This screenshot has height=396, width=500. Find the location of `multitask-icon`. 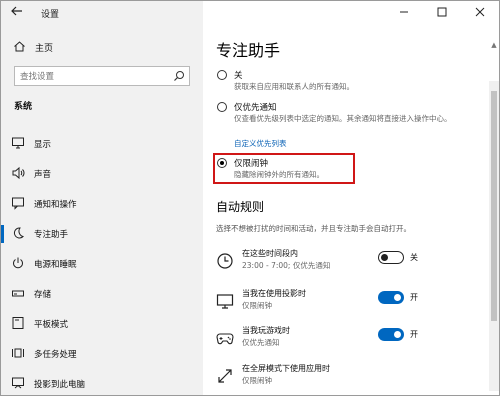

multitask-icon is located at coordinates (18, 353).